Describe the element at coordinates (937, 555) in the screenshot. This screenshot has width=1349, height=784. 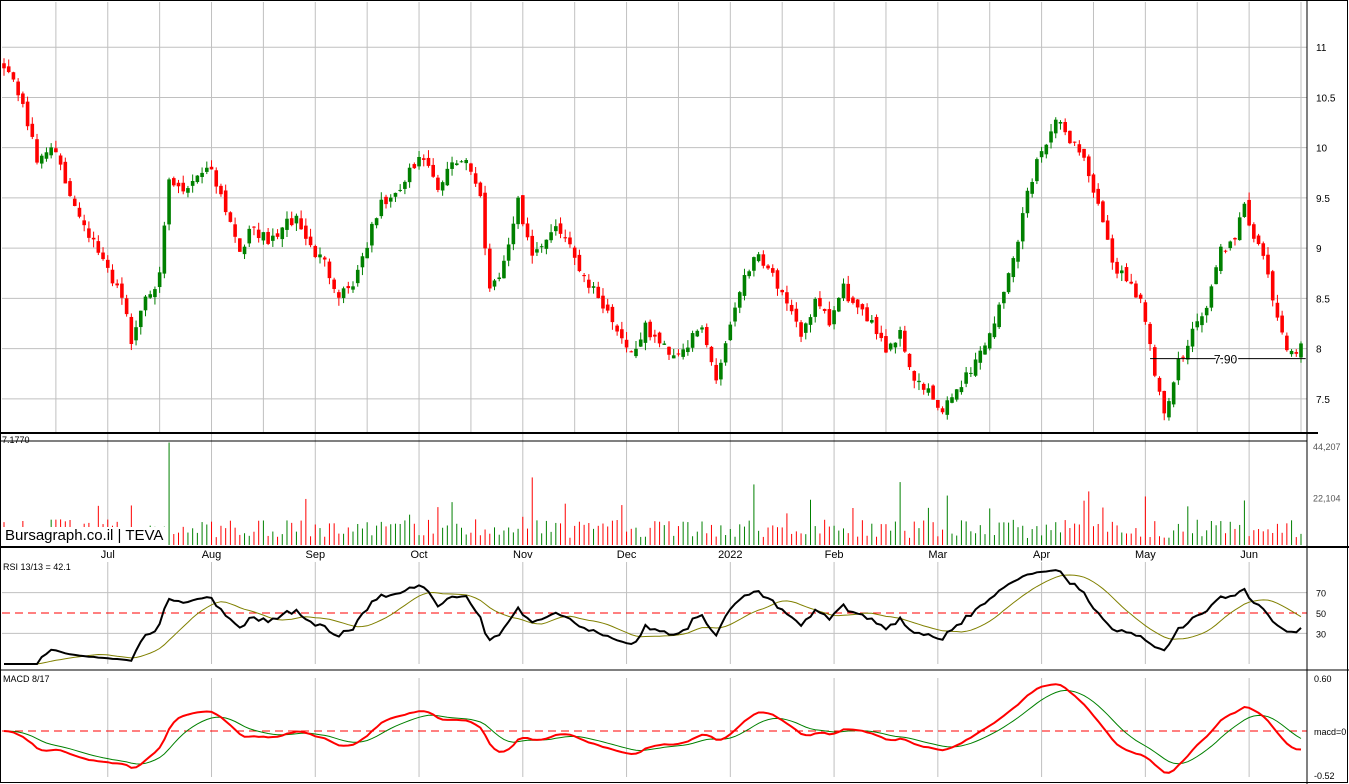
I see `x-axis-label: Mar` at that location.